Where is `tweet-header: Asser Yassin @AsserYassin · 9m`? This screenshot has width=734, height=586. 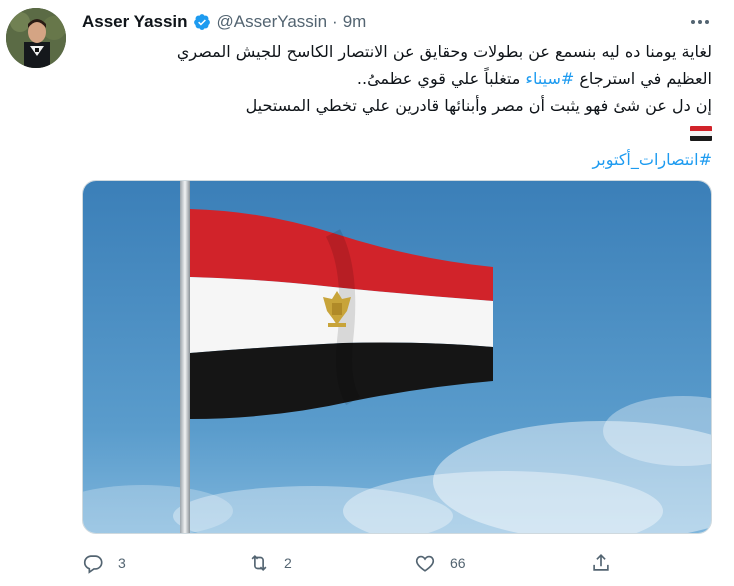 tweet-header: Asser Yassin @AsserYassin · 9m is located at coordinates (224, 22).